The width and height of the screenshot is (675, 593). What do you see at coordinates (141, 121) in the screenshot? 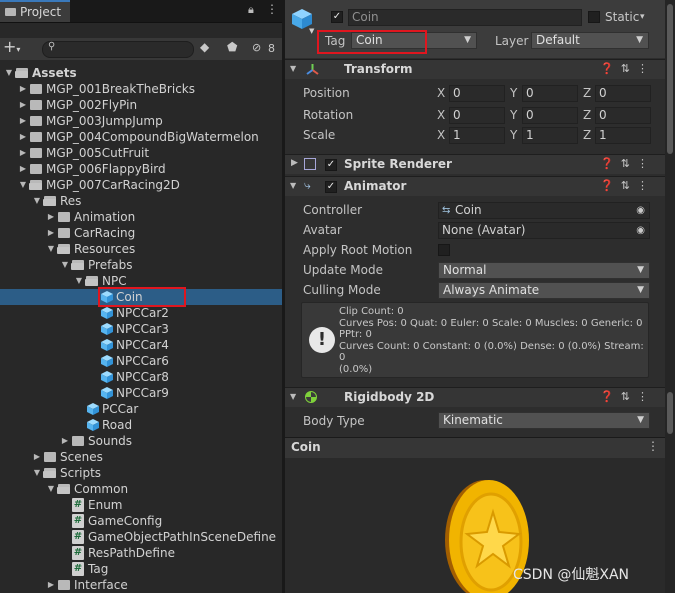
I see `tree-item: ▶ MGP_003JumpJump` at bounding box center [141, 121].